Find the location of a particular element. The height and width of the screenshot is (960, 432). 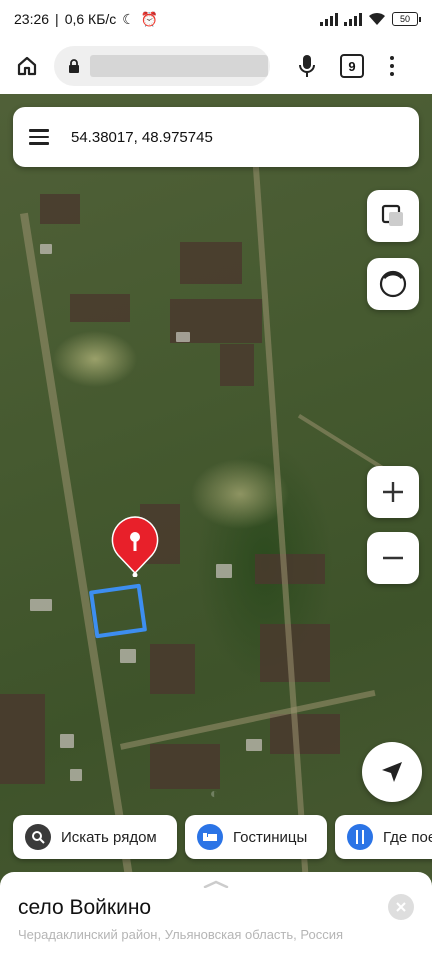

battery-icon: 50 is located at coordinates (406, 19).